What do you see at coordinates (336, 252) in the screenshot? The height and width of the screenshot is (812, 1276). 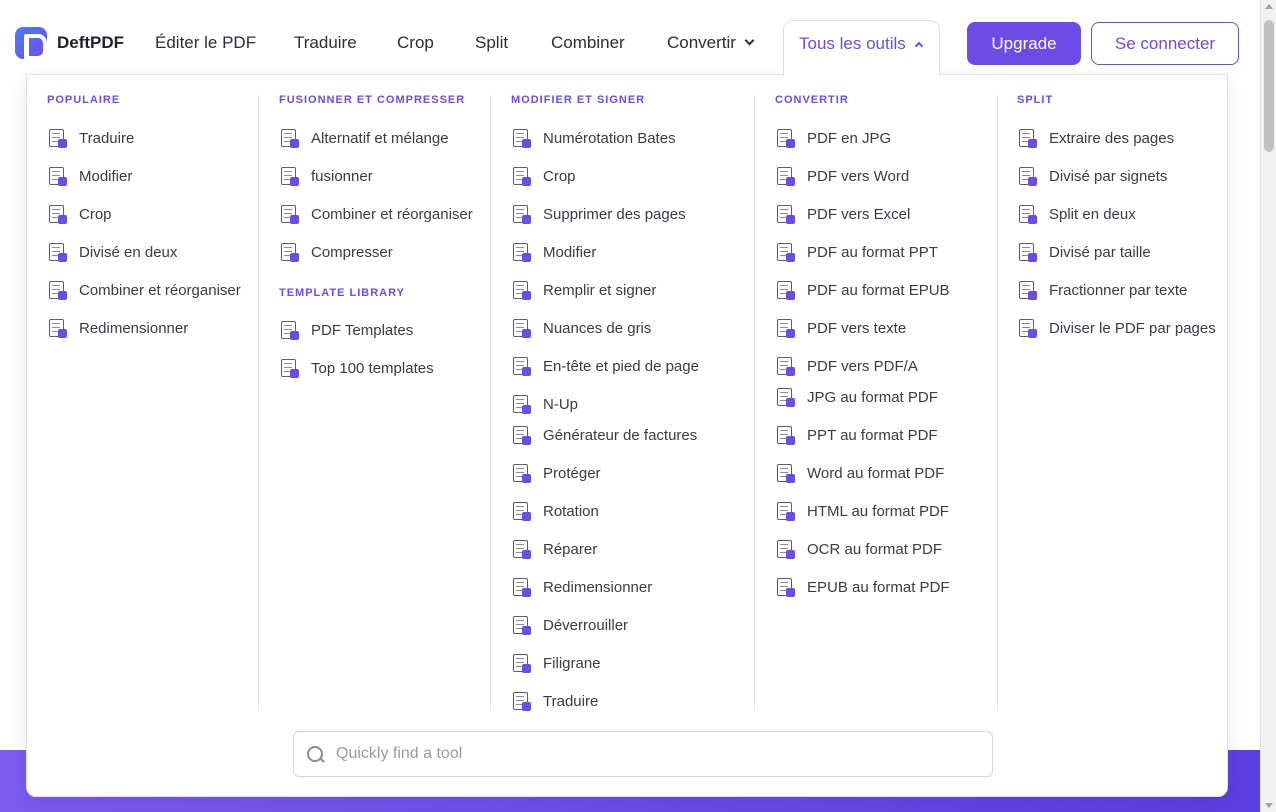 I see `tool-item: Compresser` at bounding box center [336, 252].